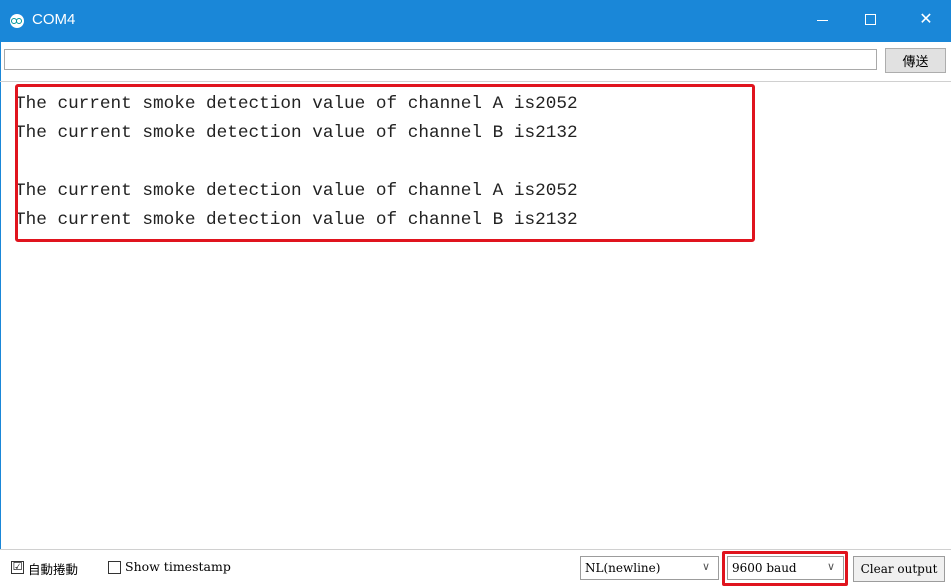  What do you see at coordinates (623, 568) in the screenshot?
I see `line-ending-value: NL(newline)` at bounding box center [623, 568].